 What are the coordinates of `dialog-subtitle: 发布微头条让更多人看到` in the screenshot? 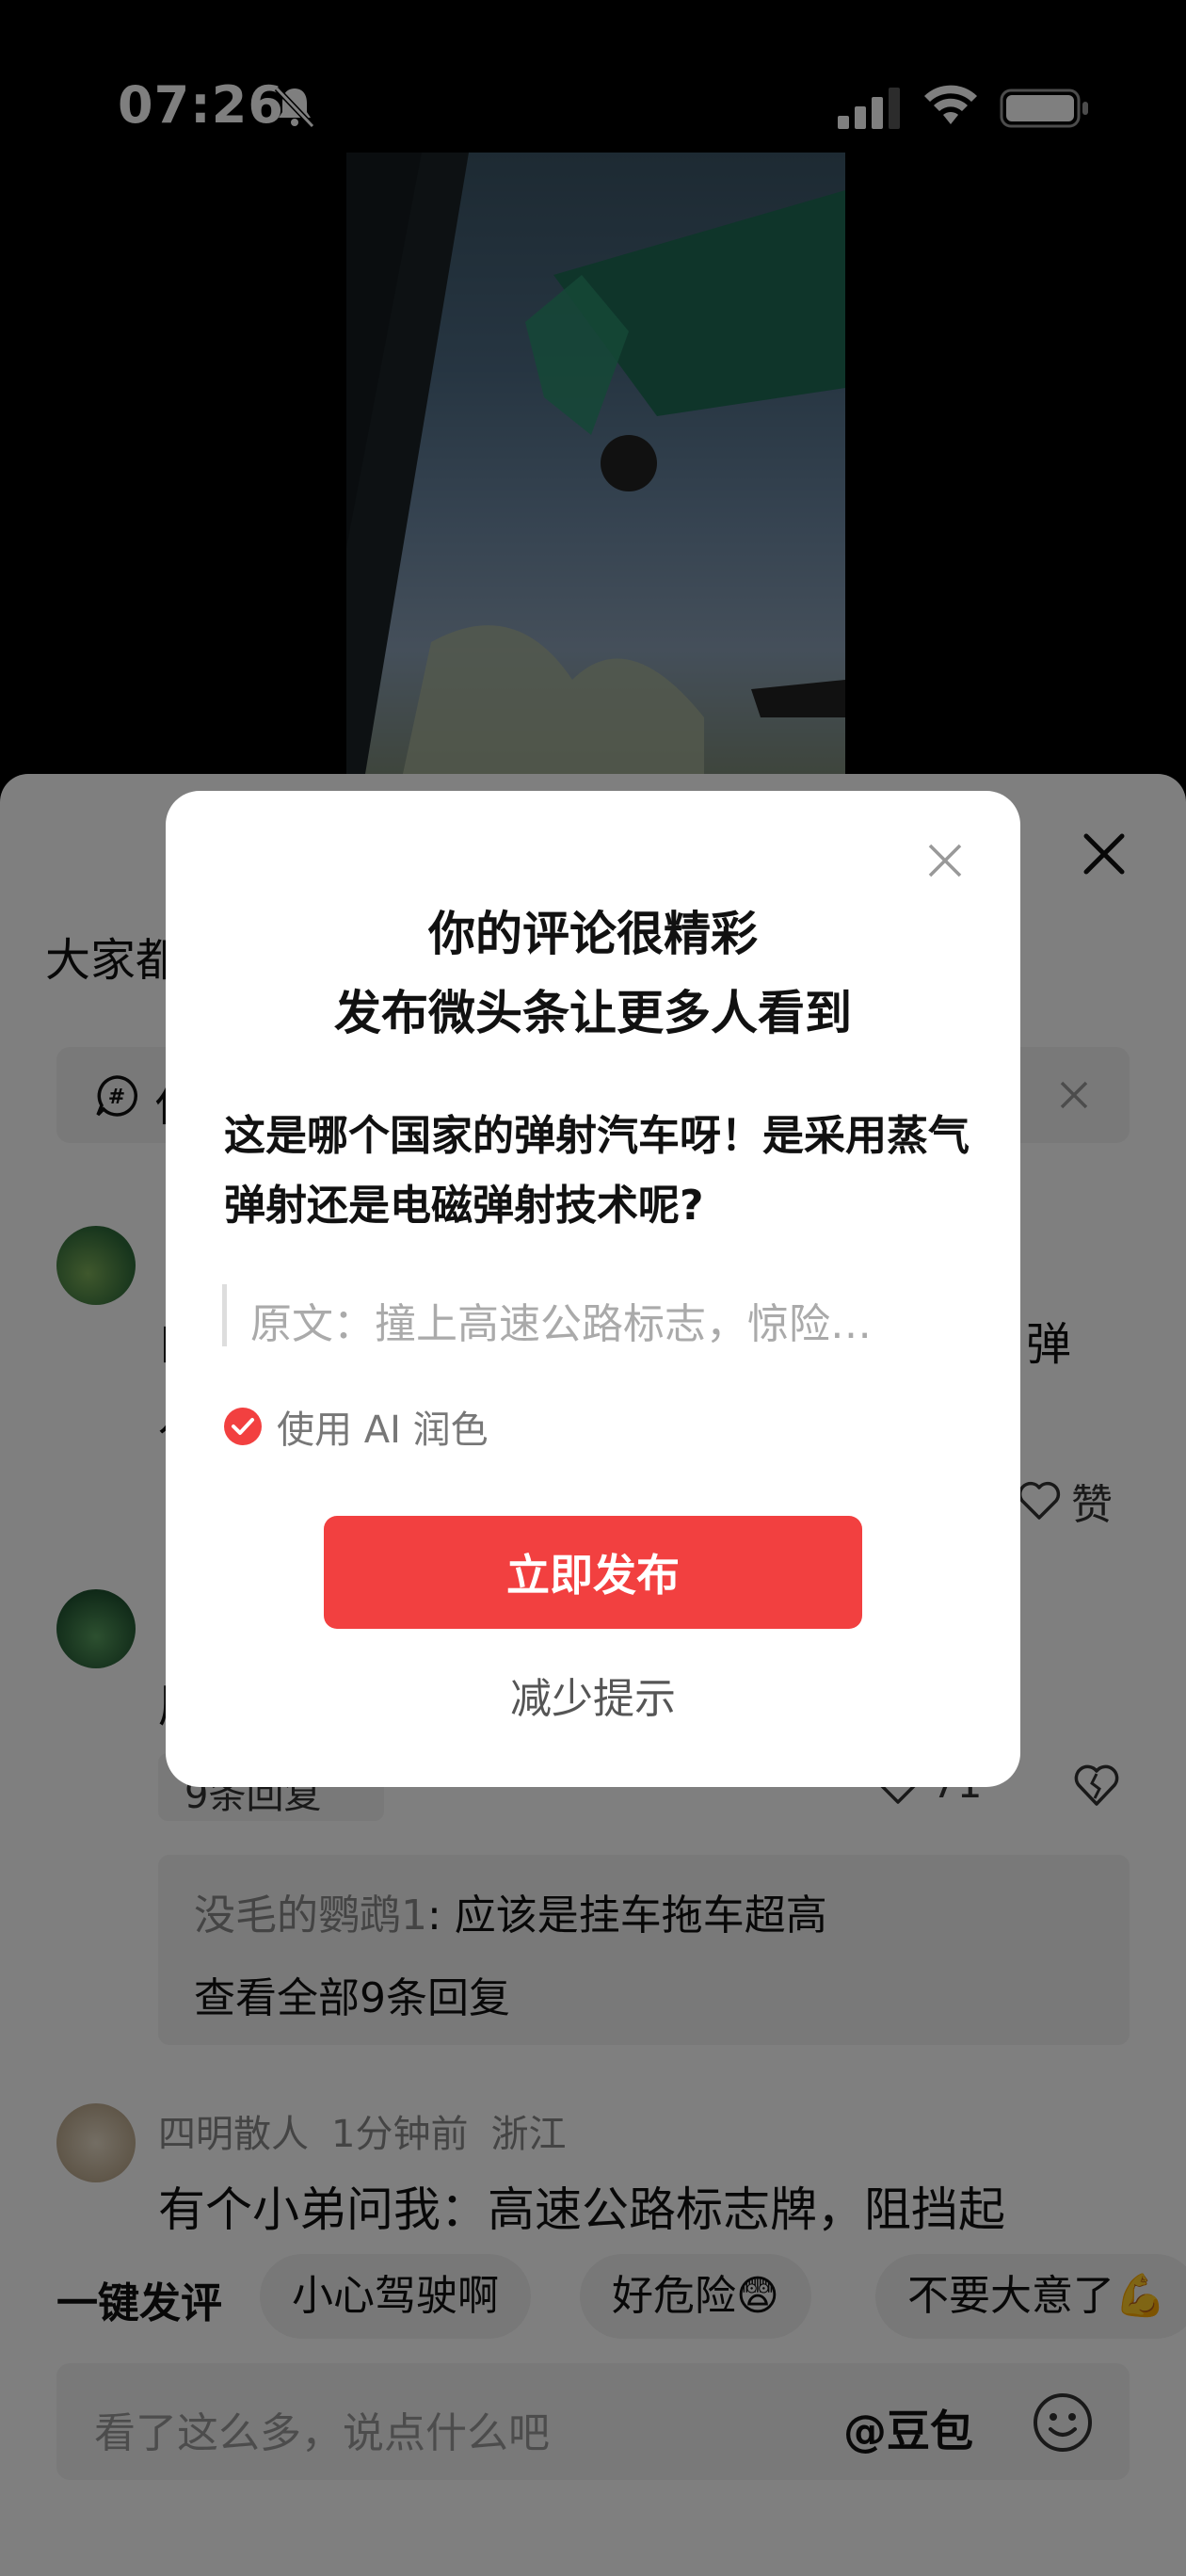 It's located at (593, 1013).